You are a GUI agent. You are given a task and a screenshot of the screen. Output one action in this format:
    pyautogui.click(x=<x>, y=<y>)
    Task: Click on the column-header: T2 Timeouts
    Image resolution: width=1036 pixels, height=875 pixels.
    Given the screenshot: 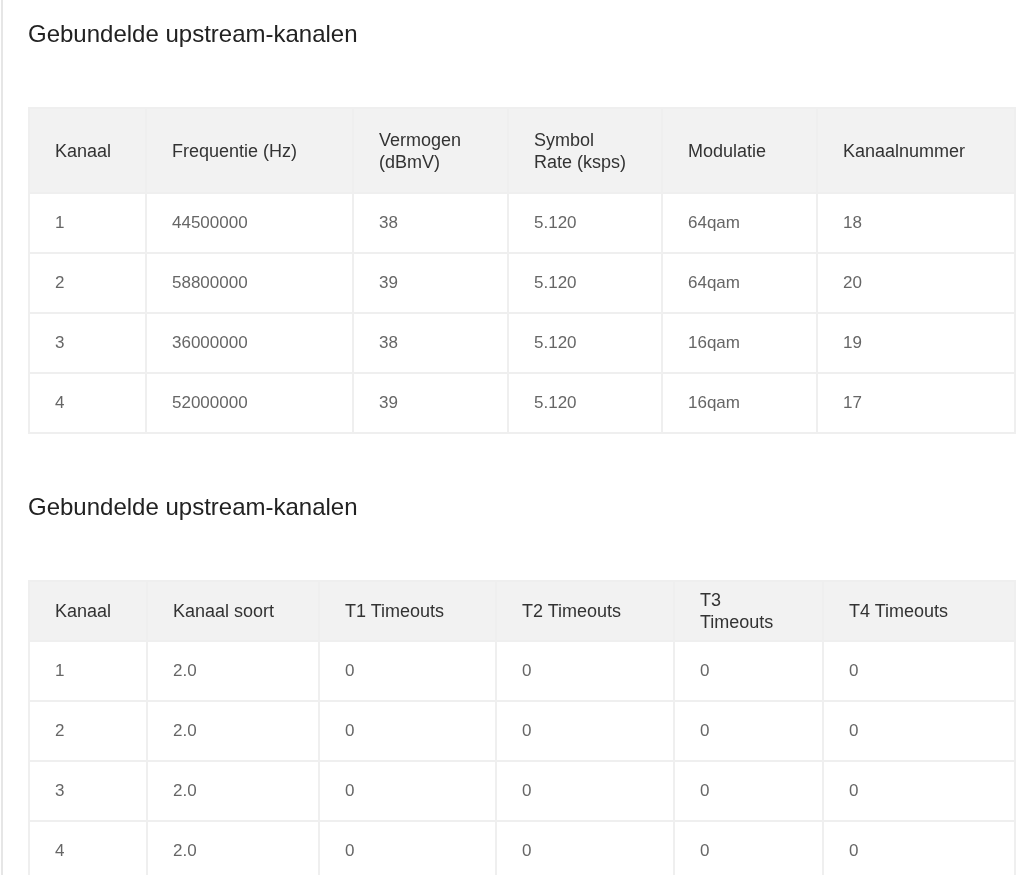 What is the action you would take?
    pyautogui.click(x=585, y=611)
    